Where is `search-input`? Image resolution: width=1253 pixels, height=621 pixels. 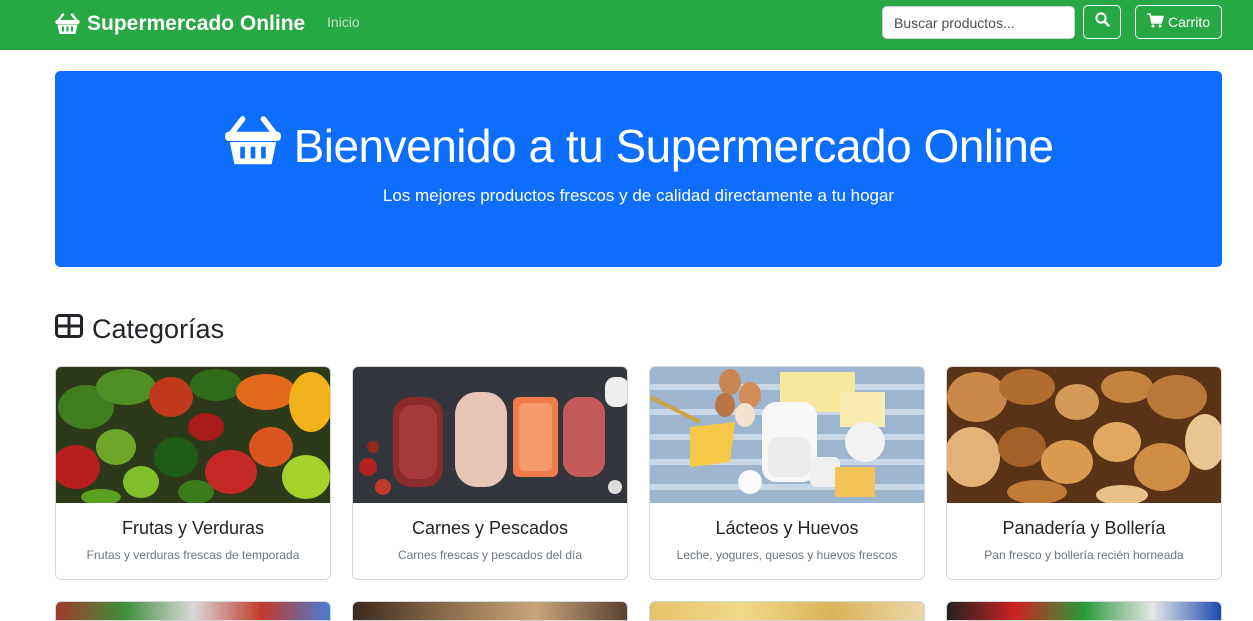 search-input is located at coordinates (978, 22).